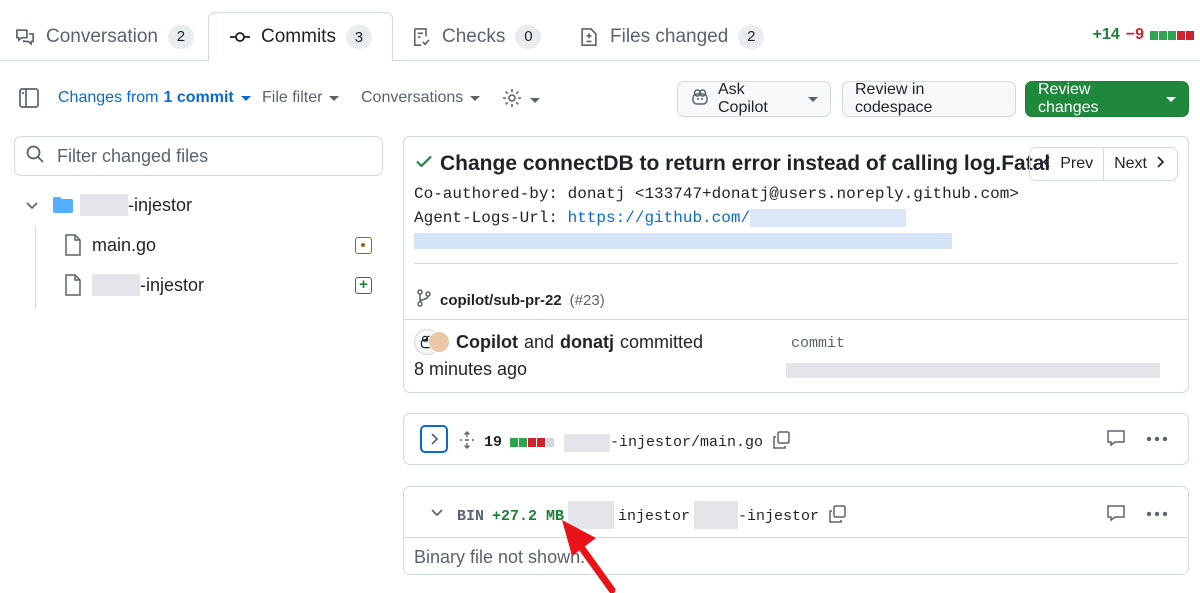 Image resolution: width=1200 pixels, height=593 pixels. What do you see at coordinates (818, 343) in the screenshot?
I see `commit-label: commit` at bounding box center [818, 343].